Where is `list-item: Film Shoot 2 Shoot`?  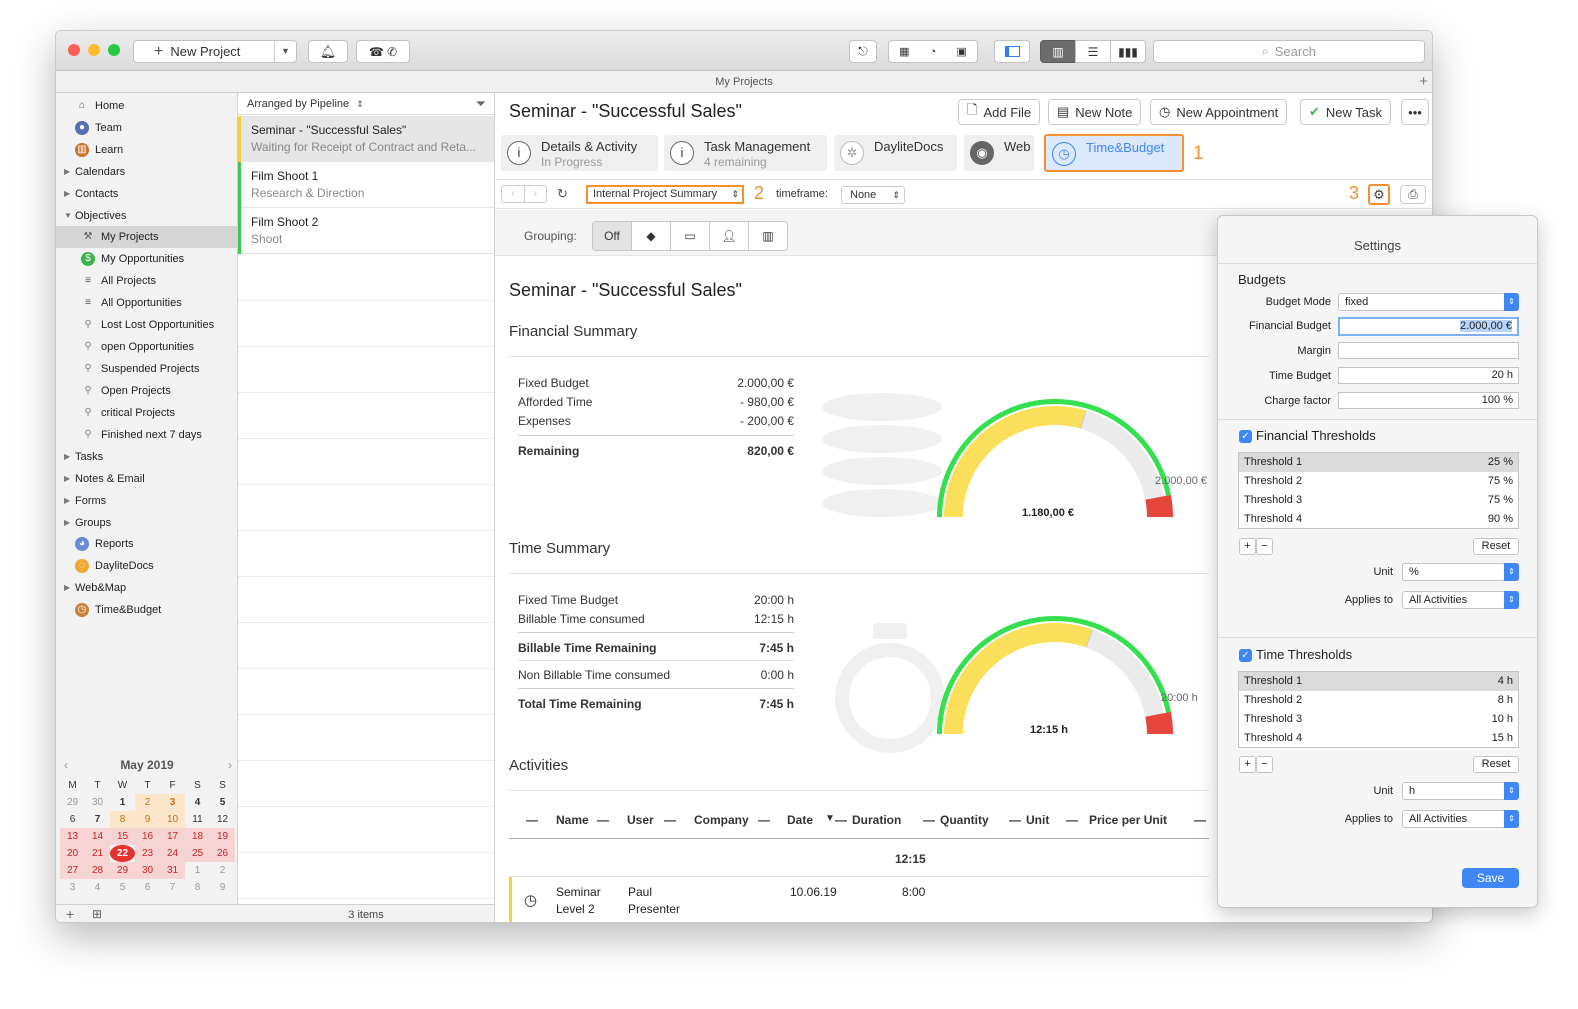
list-item: Film Shoot 2 Shoot is located at coordinates (366, 231).